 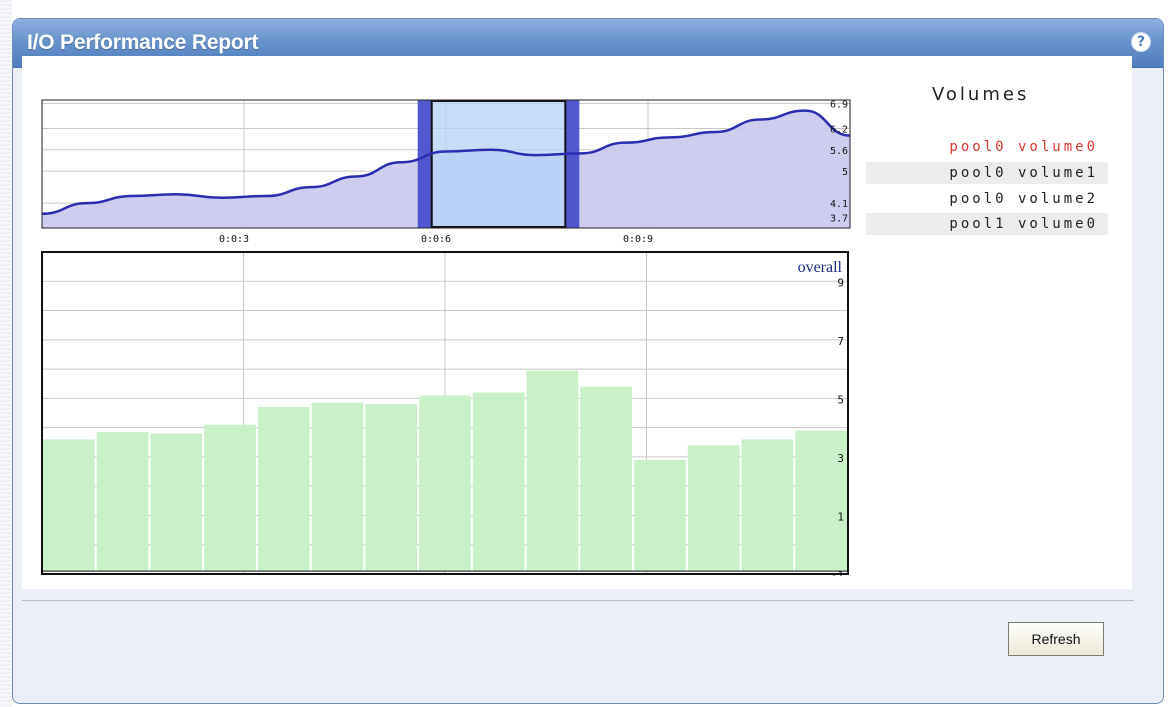 What do you see at coordinates (638, 239) in the screenshot?
I see `overview-x-tick-label: 0:0:9` at bounding box center [638, 239].